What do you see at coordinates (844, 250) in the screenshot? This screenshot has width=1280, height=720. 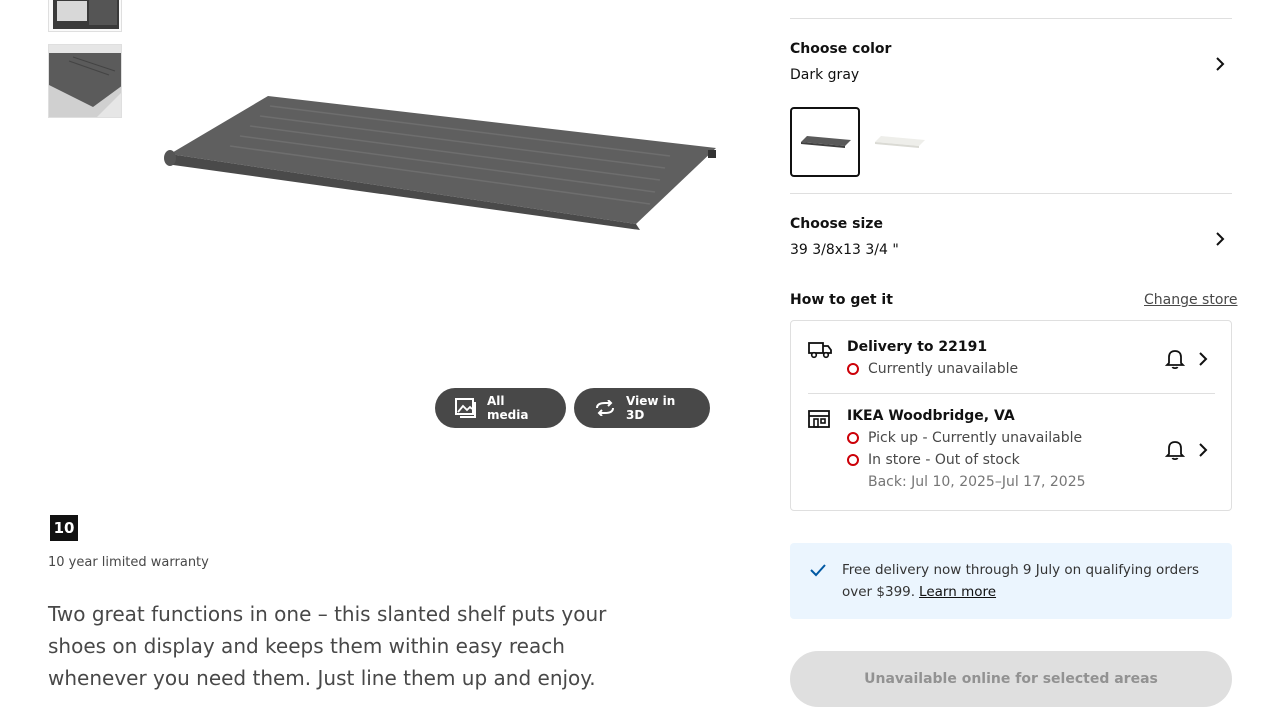 I see `size-value: 39 3/8x13 3/4 "` at bounding box center [844, 250].